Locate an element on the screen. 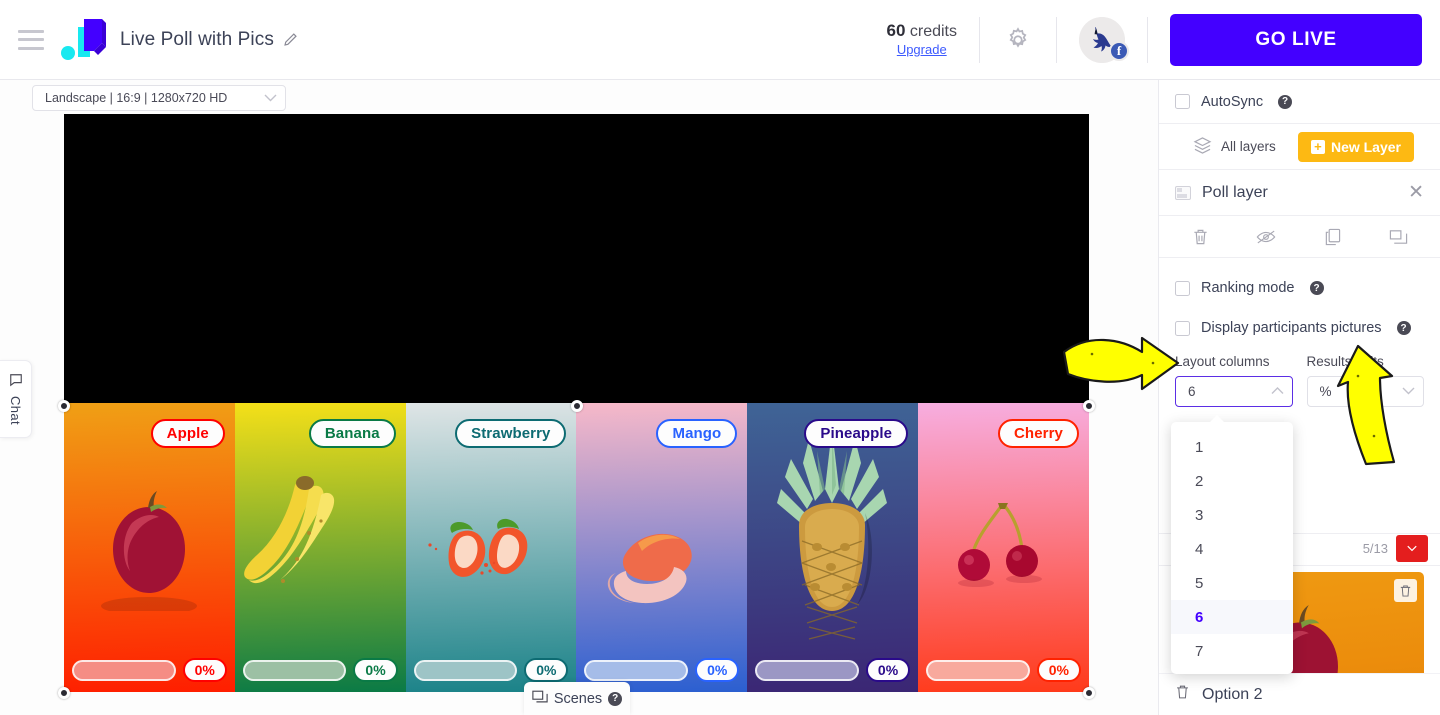 The image size is (1440, 715). layout-columns-label: Layout columns is located at coordinates (1222, 361).